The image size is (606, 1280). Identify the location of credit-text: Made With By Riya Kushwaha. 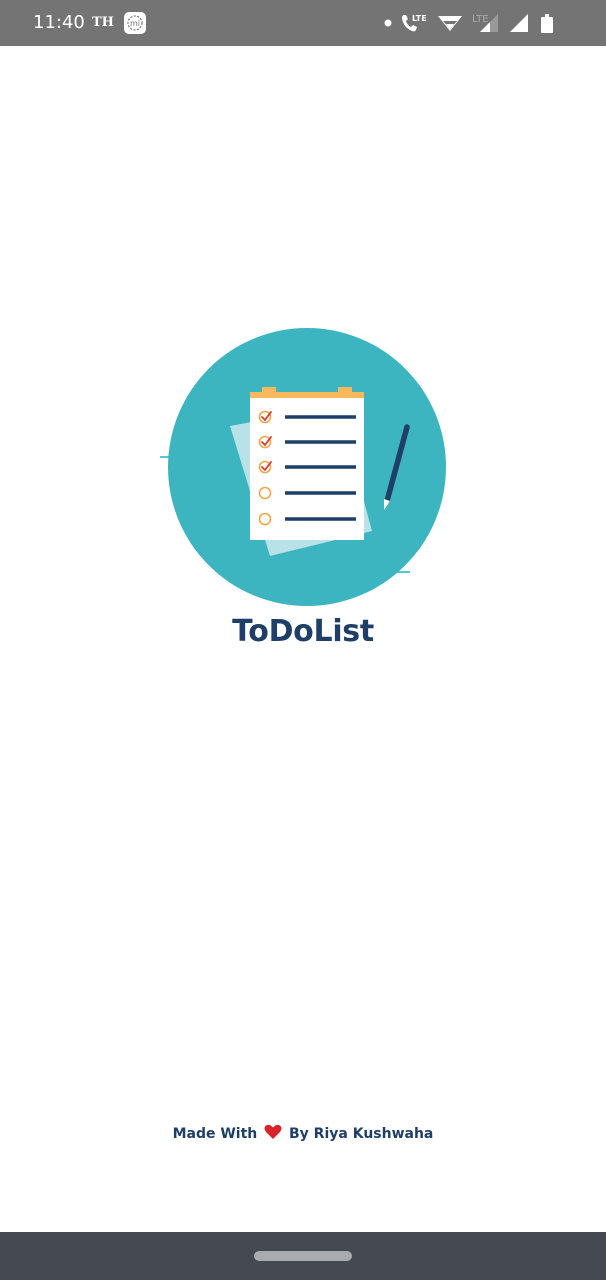
(303, 1134).